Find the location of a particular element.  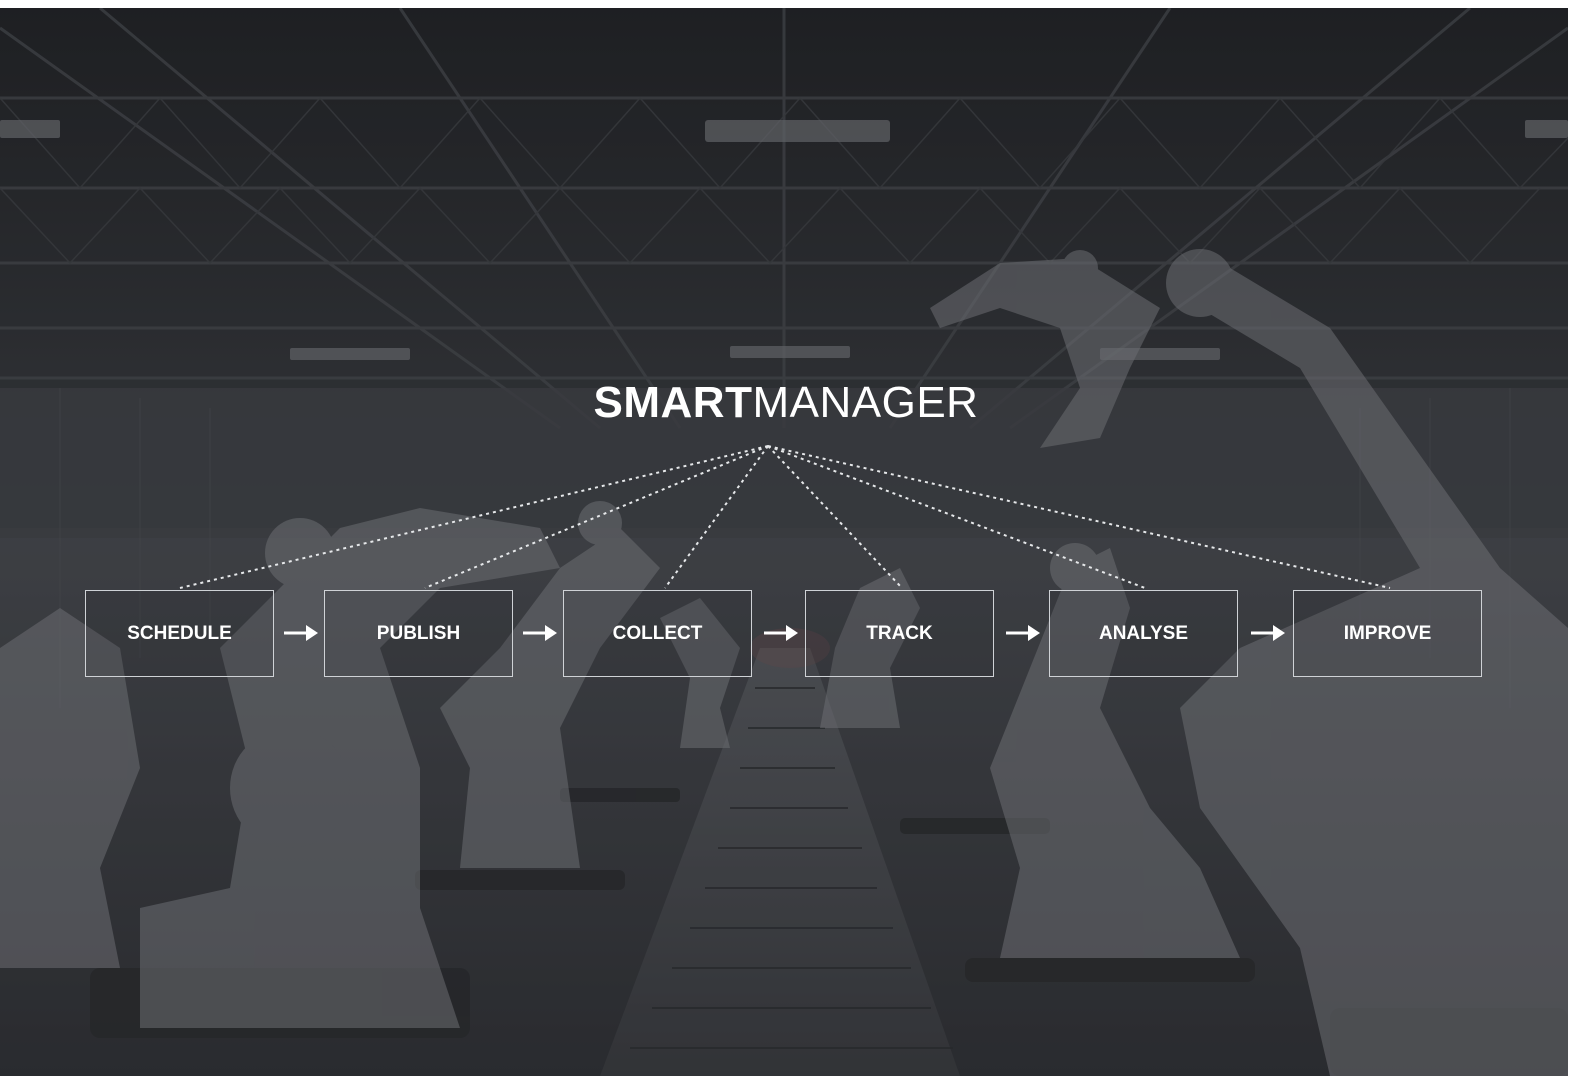

product-title: SMARTMANAGER is located at coordinates (784, 403).